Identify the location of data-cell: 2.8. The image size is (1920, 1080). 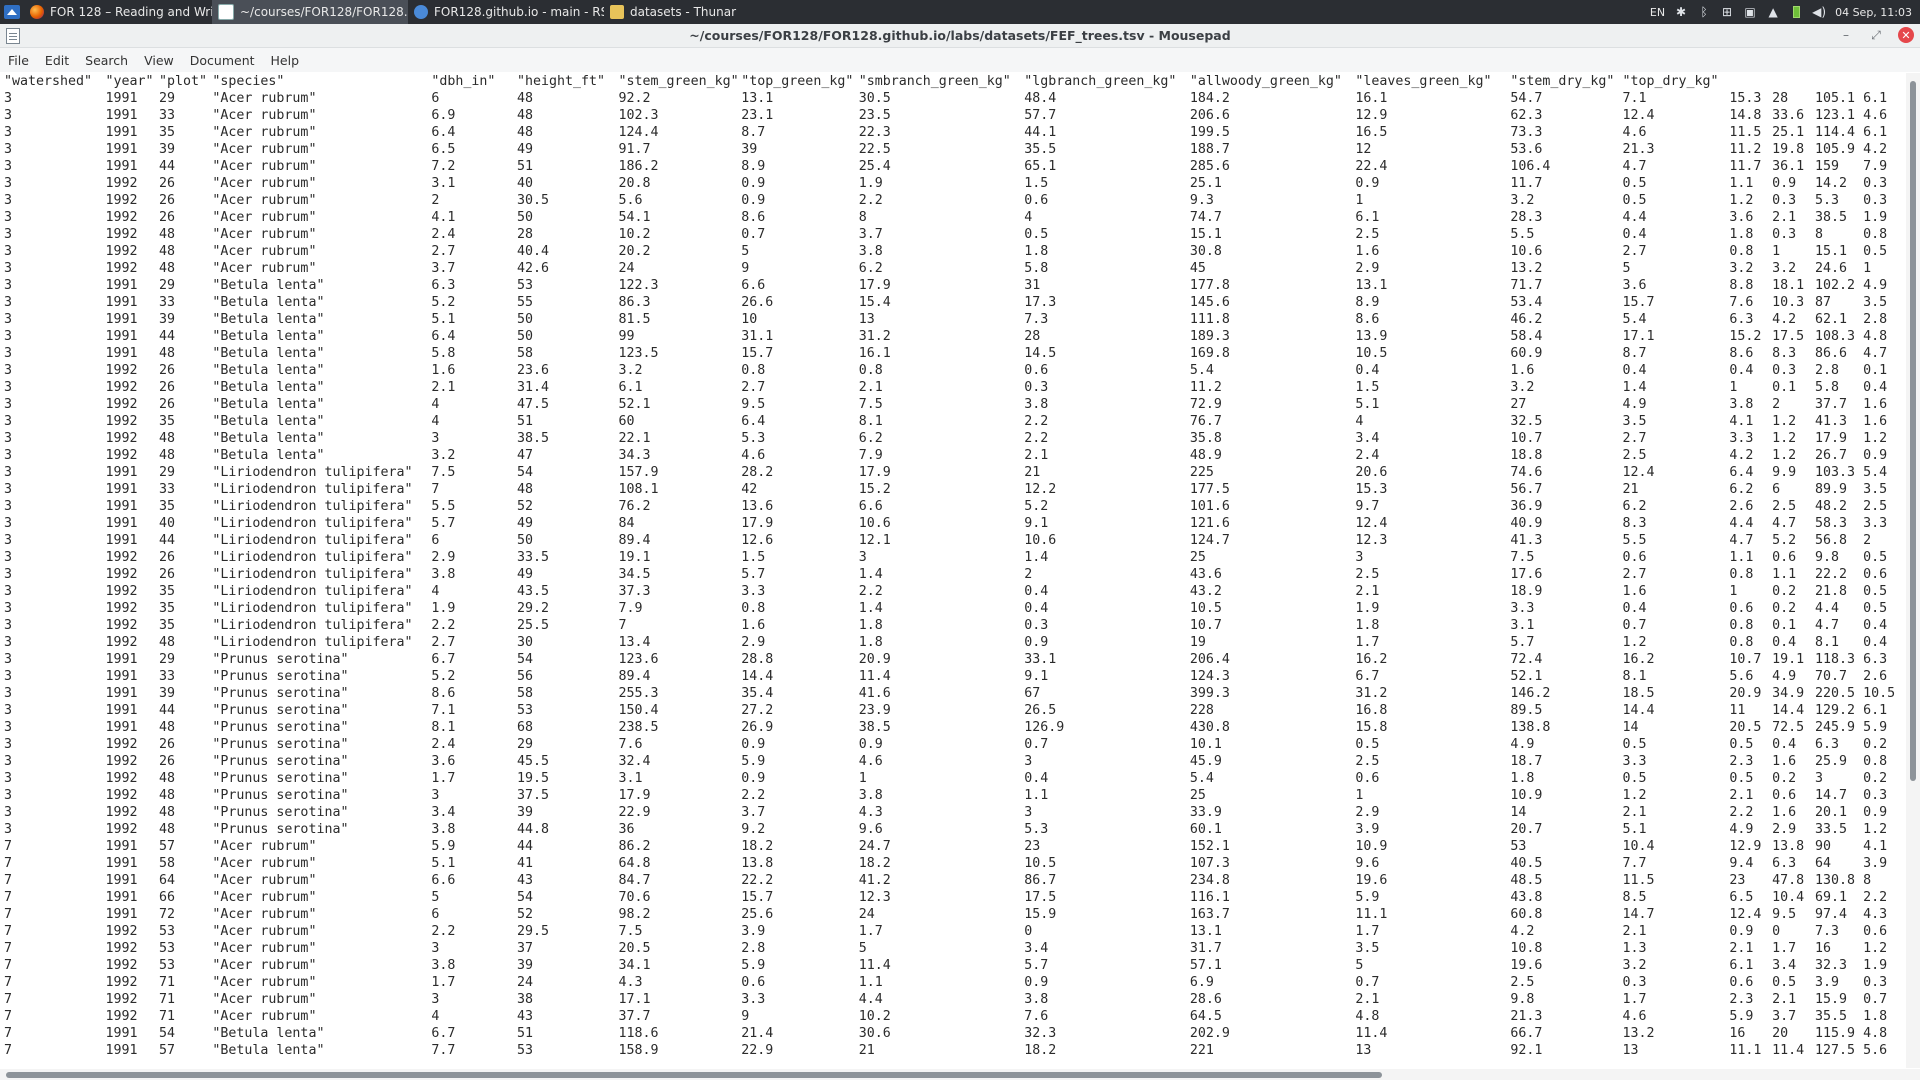
(753, 948).